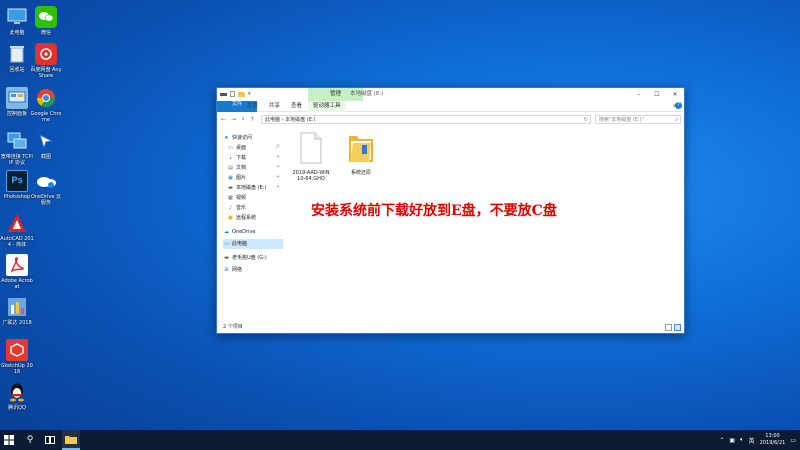 The width and height of the screenshot is (800, 450). Describe the element at coordinates (233, 119) in the screenshot. I see `forward-arrow-icon: →` at that location.